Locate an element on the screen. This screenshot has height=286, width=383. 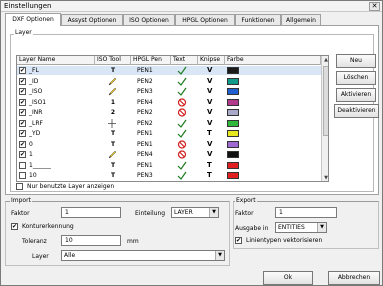
delete-layer-button: Löschen is located at coordinates (356, 78).